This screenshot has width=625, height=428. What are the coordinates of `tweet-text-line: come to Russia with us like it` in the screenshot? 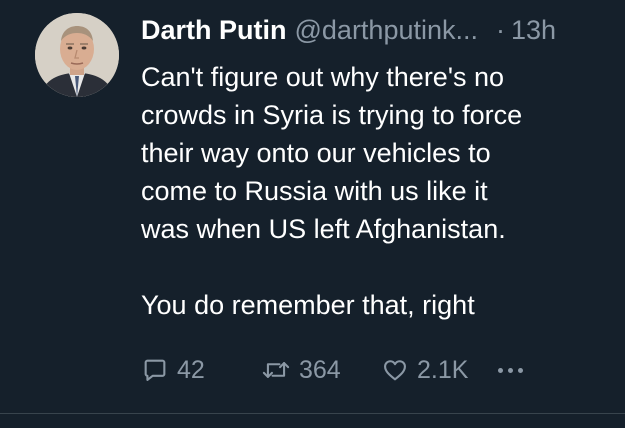 It's located at (314, 191).